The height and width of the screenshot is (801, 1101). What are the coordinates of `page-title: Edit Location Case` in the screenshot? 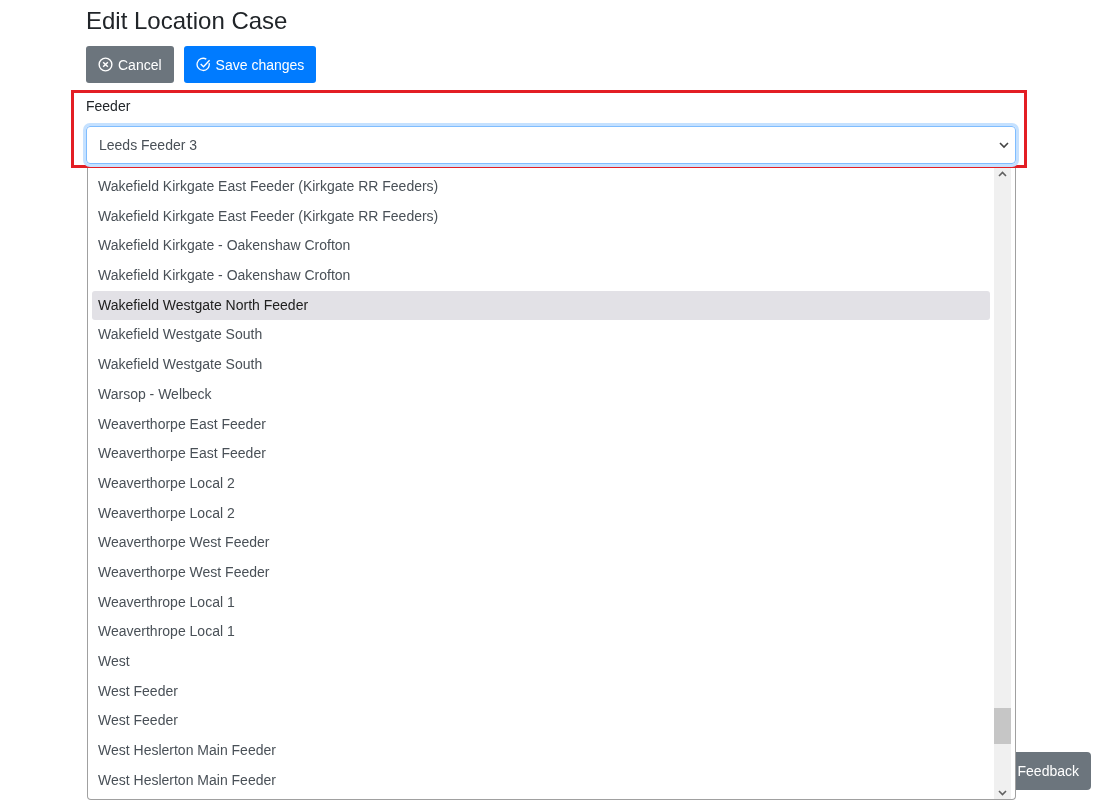 It's located at (187, 21).